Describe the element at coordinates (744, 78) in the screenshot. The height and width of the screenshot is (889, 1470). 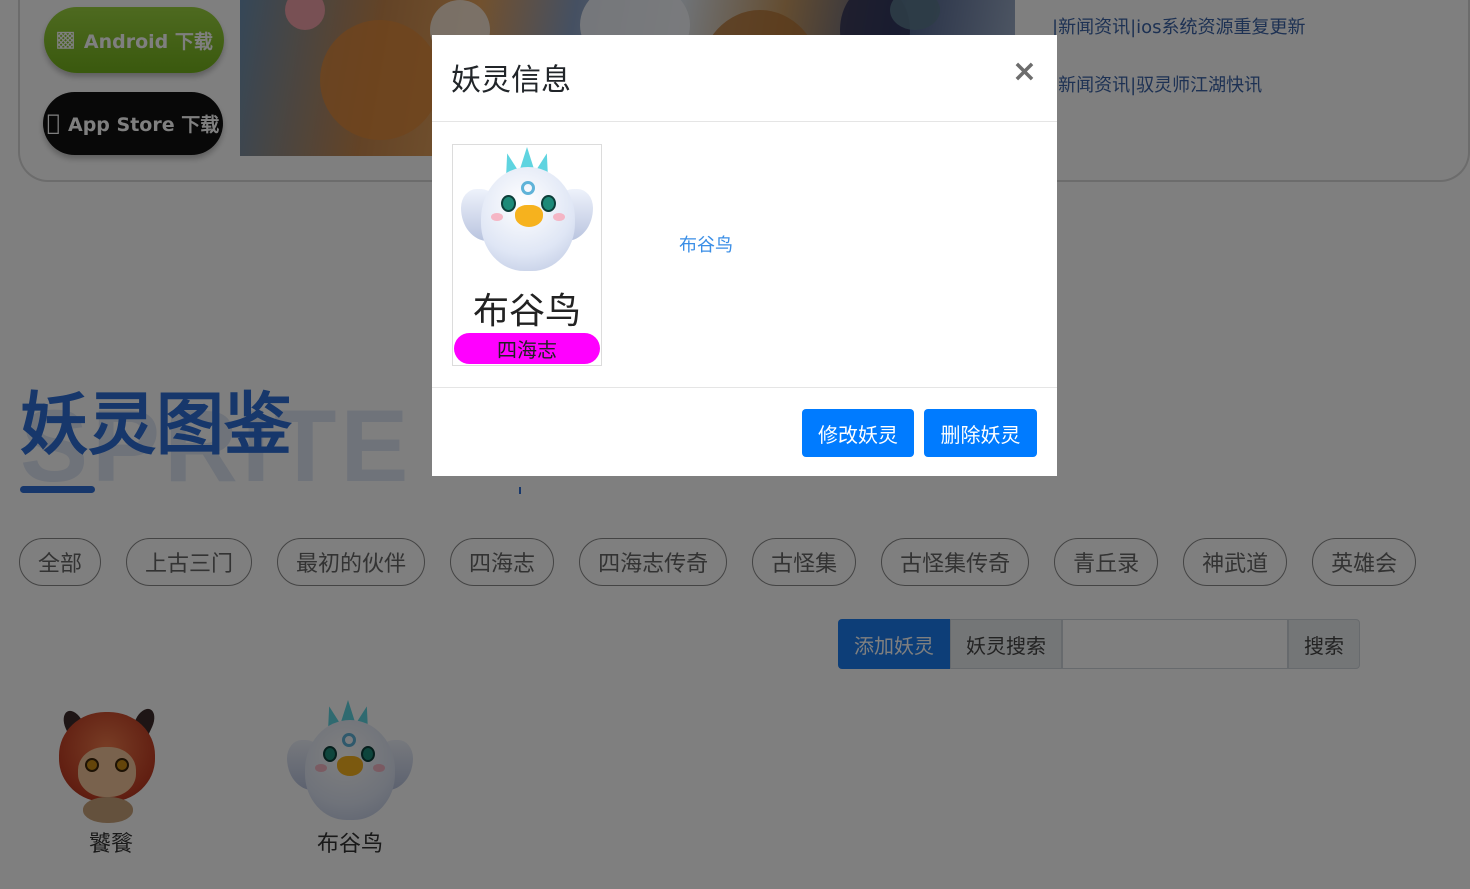
I see `modal-header: 妖灵信息 ×` at that location.